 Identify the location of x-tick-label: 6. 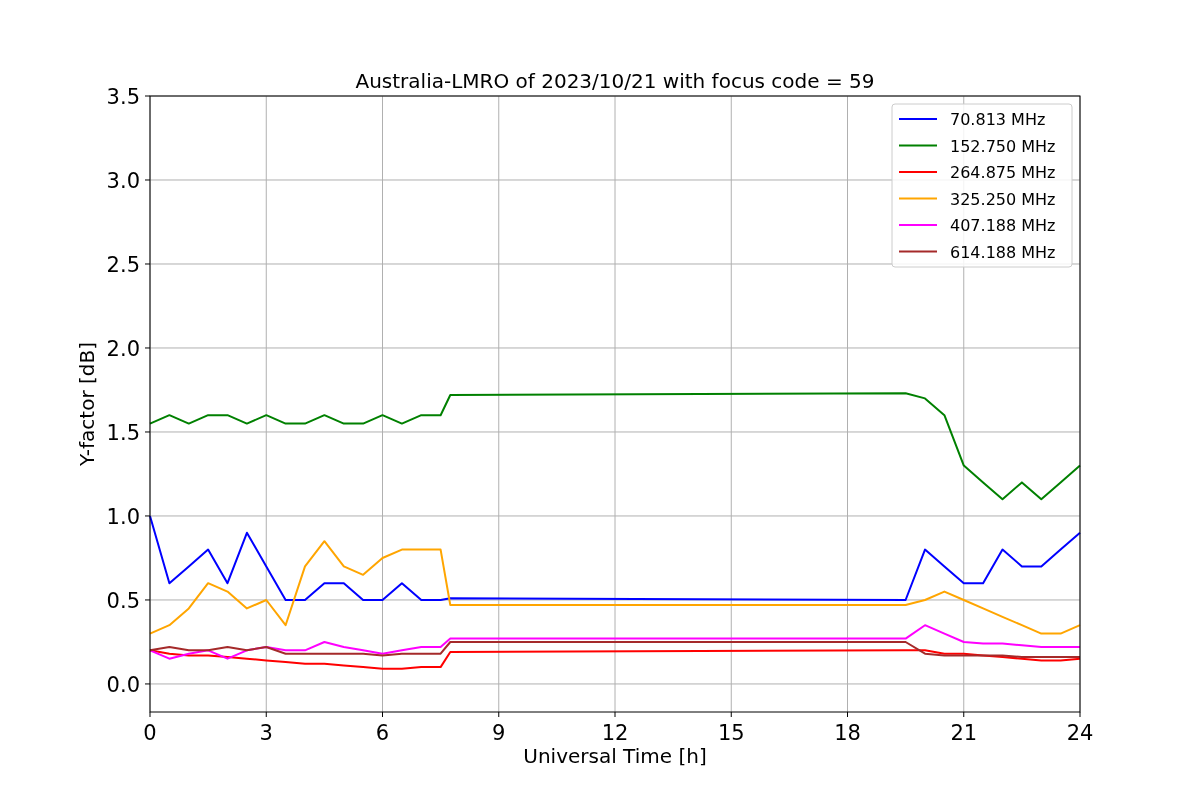
(382, 733).